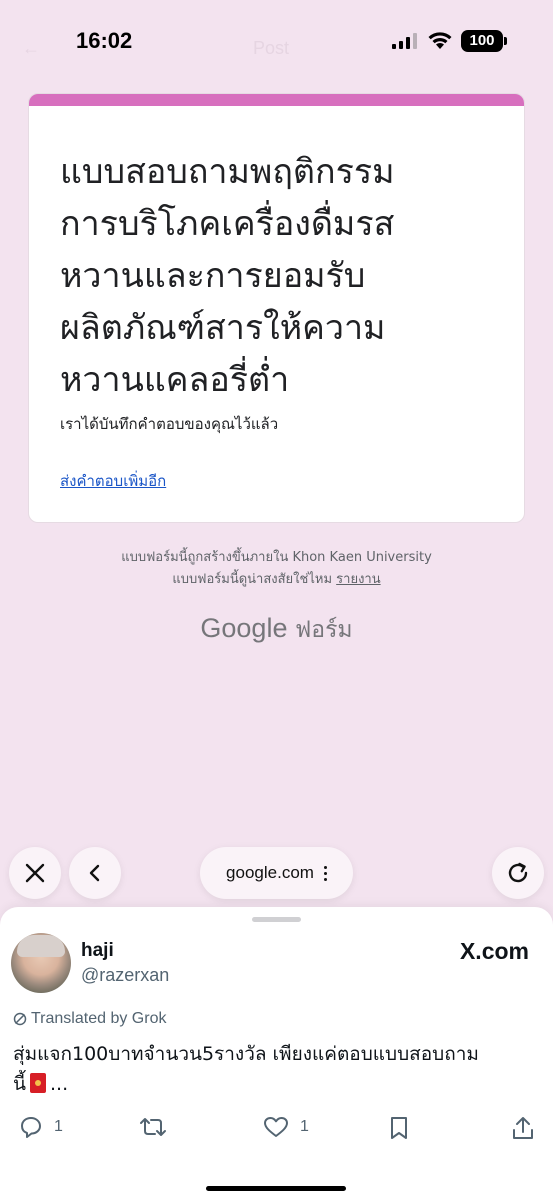  Describe the element at coordinates (276, 919) in the screenshot. I see `sheet-grabber` at that location.